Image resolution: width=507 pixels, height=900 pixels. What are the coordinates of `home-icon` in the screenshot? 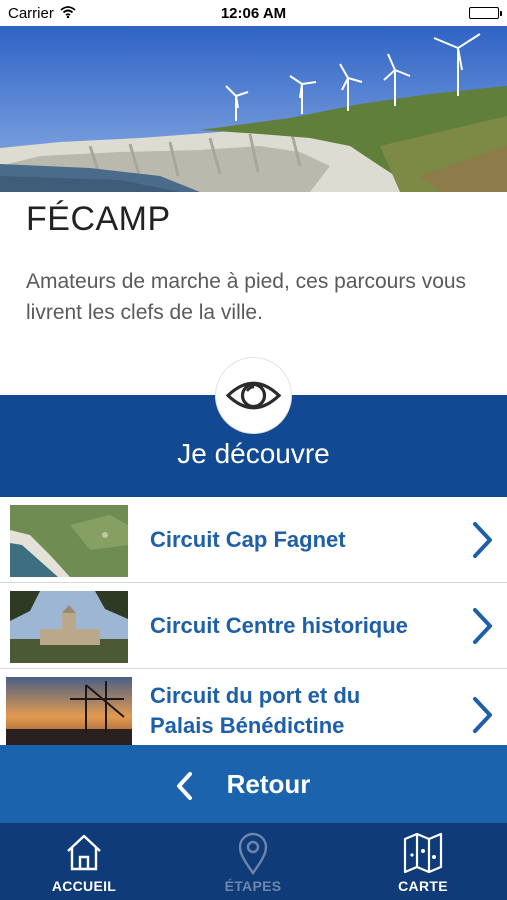 It's located at (84, 852).